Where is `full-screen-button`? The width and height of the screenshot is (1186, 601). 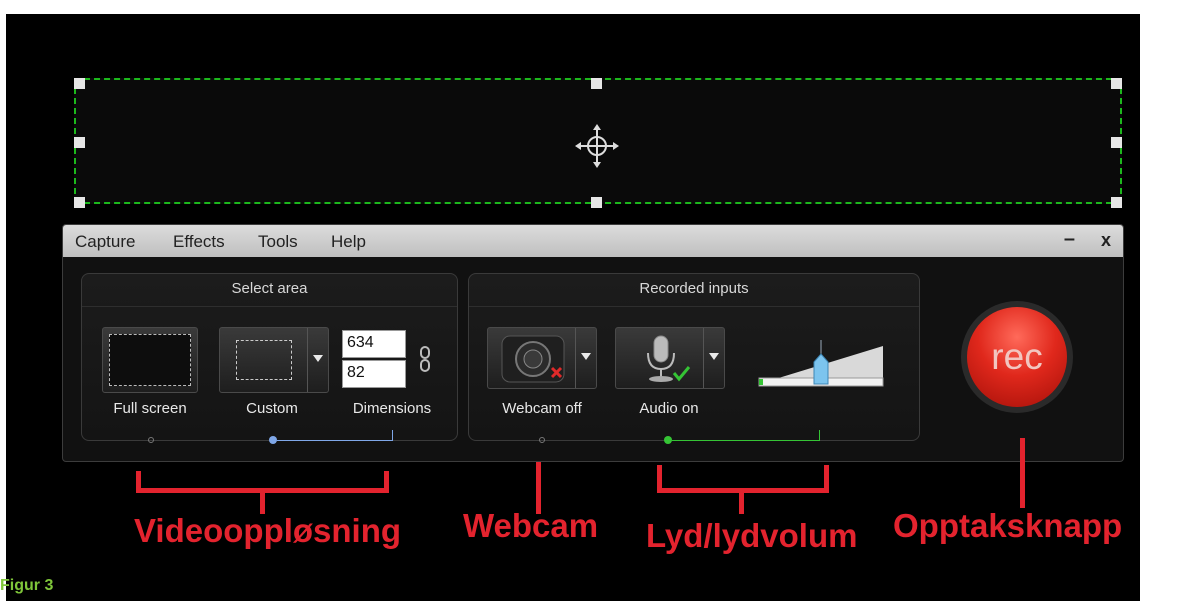 full-screen-button is located at coordinates (150, 360).